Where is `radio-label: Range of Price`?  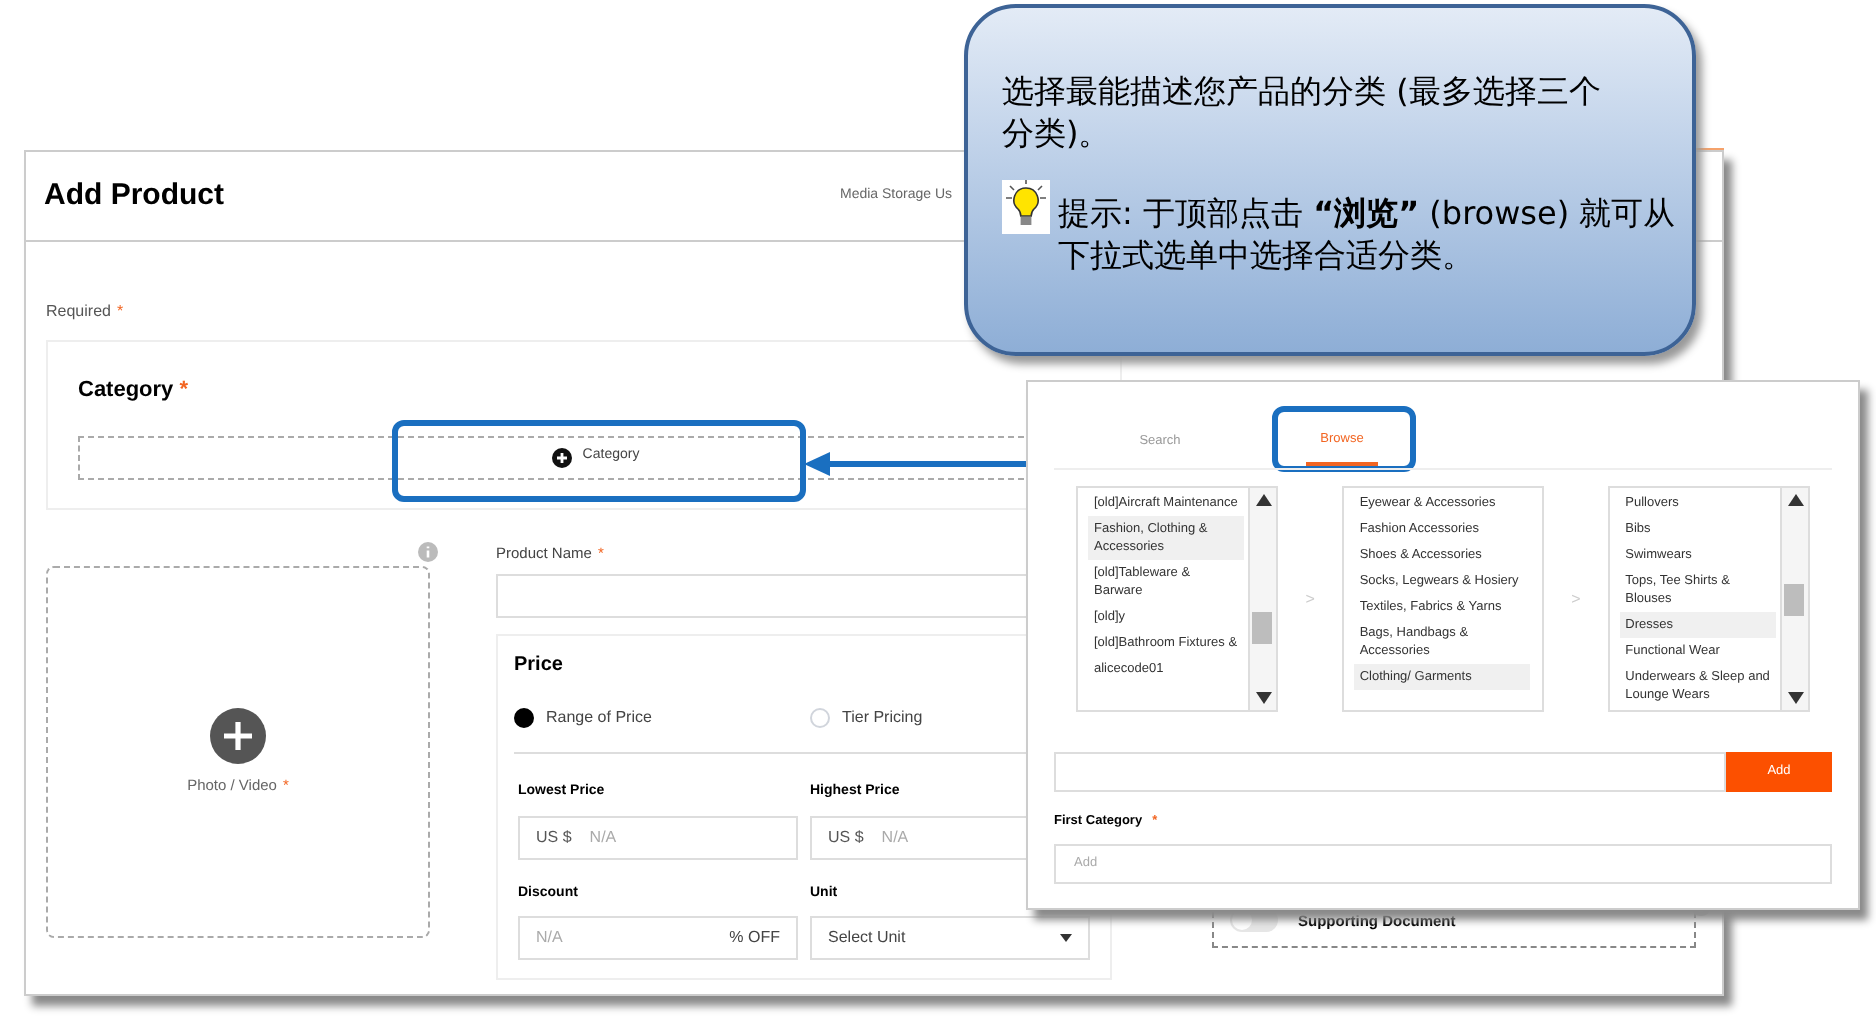 radio-label: Range of Price is located at coordinates (599, 718).